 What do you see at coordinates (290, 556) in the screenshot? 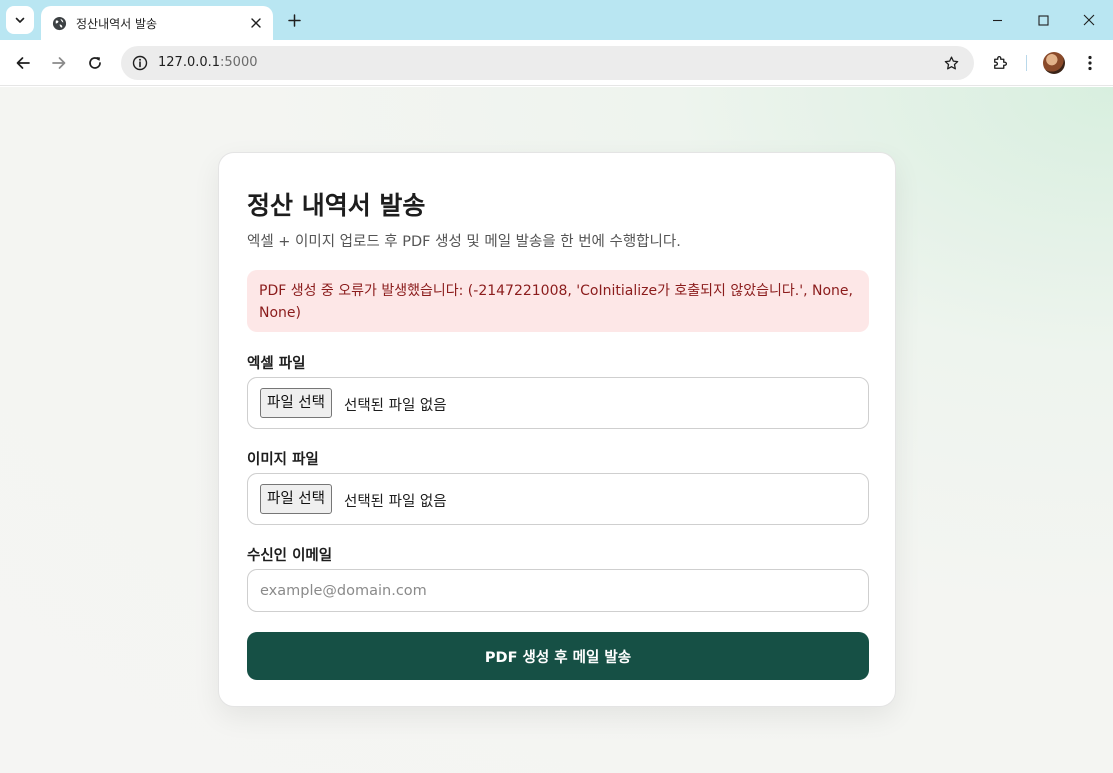
I see `recipient-email-label: 수신인 이메일` at bounding box center [290, 556].